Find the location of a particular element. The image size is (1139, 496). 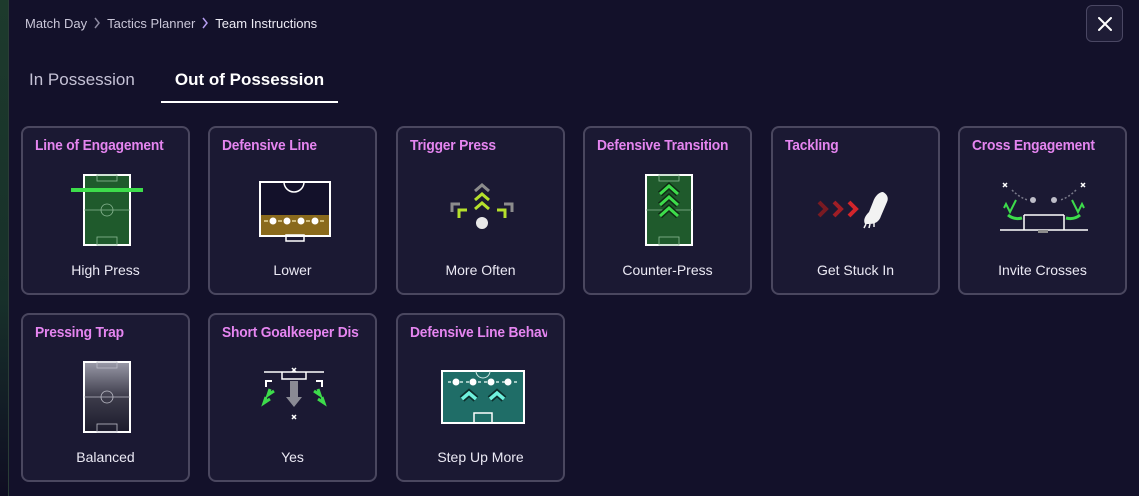

card-title: Short Goalkeeper Distr is located at coordinates (291, 332).